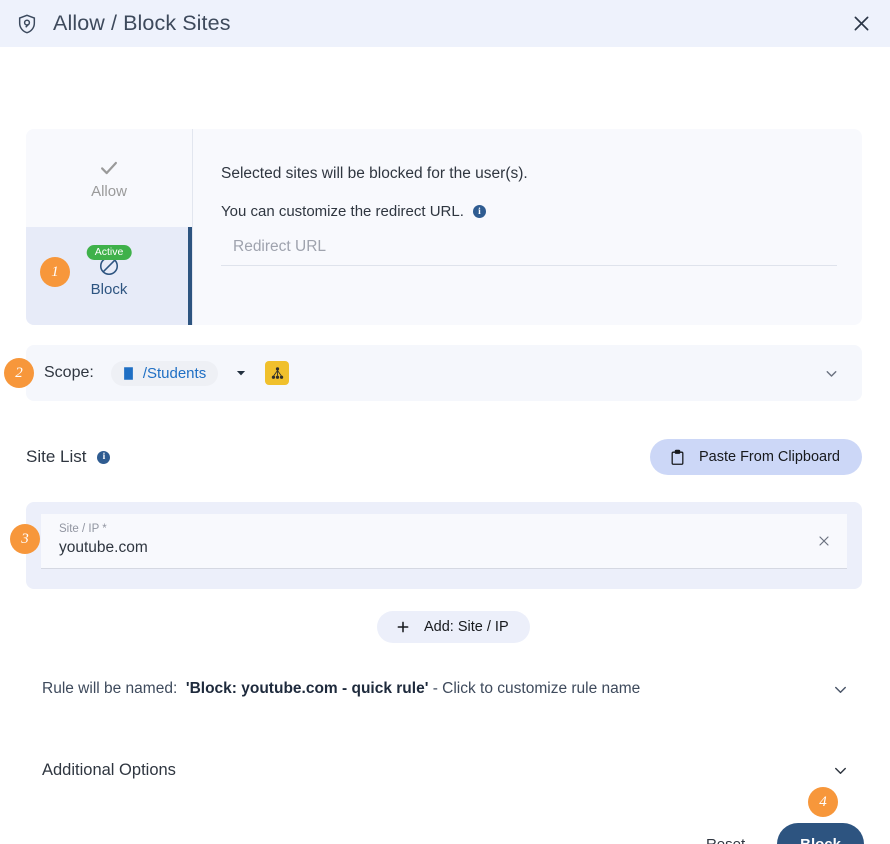  I want to click on caret-down-icon, so click(241, 373).